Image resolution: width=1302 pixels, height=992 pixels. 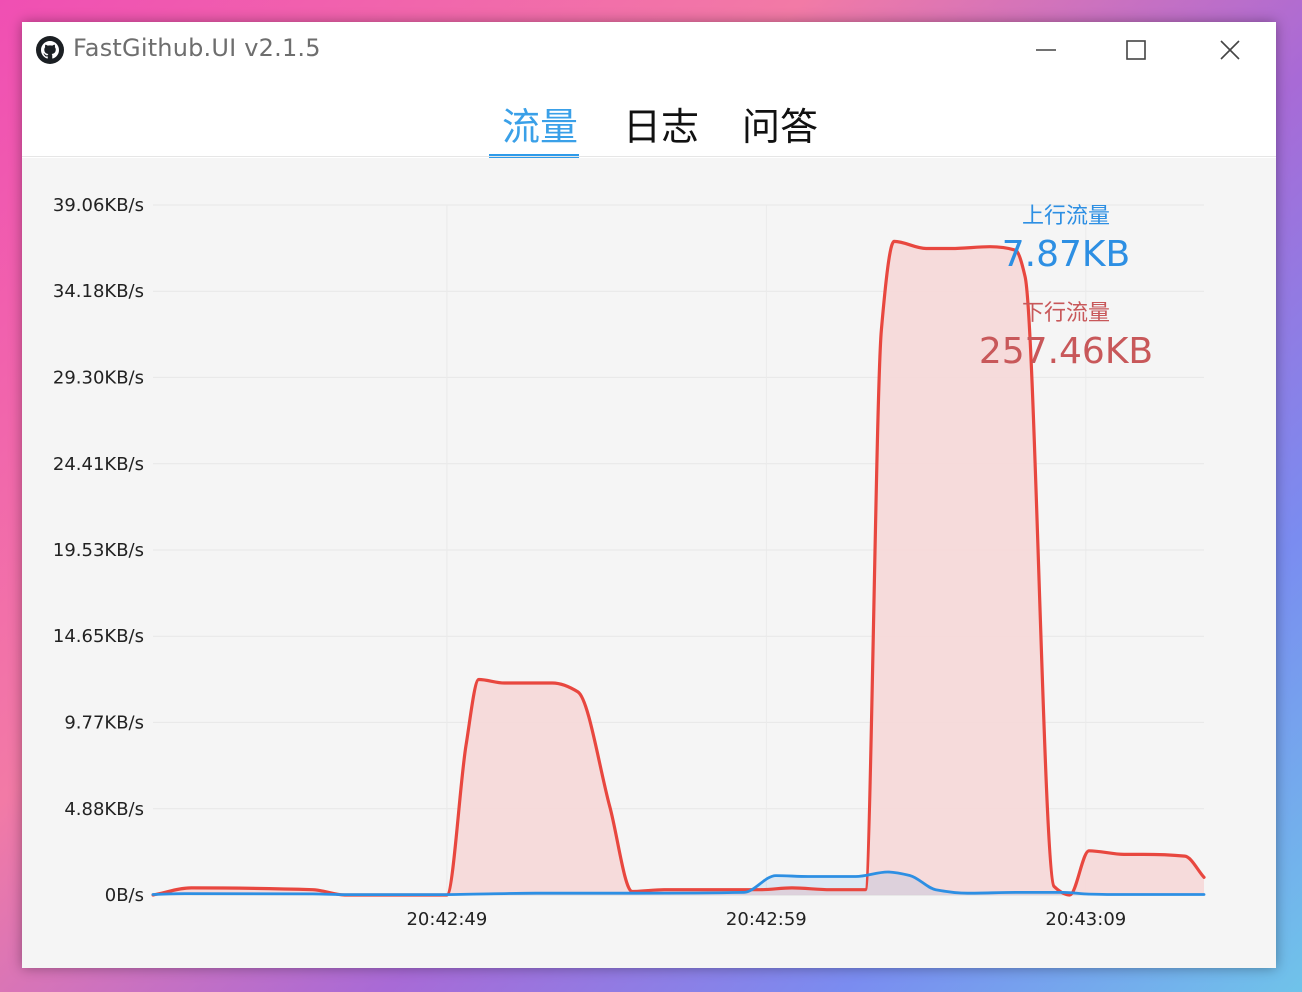 What do you see at coordinates (649, 50) in the screenshot?
I see `title-bar: FastGithub.UI v2.1.5` at bounding box center [649, 50].